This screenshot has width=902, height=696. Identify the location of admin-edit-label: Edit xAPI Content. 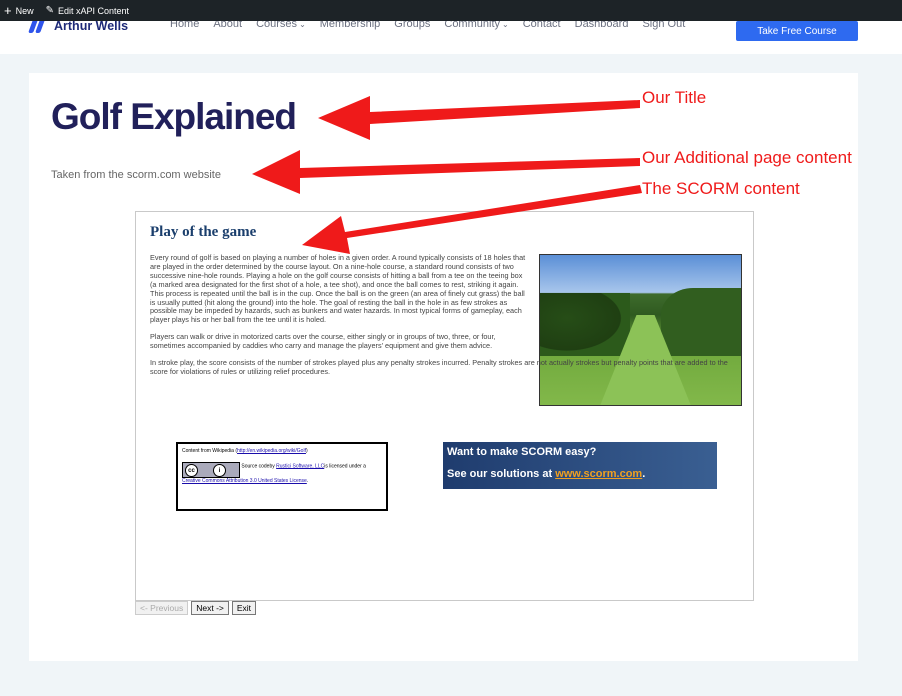
(94, 10).